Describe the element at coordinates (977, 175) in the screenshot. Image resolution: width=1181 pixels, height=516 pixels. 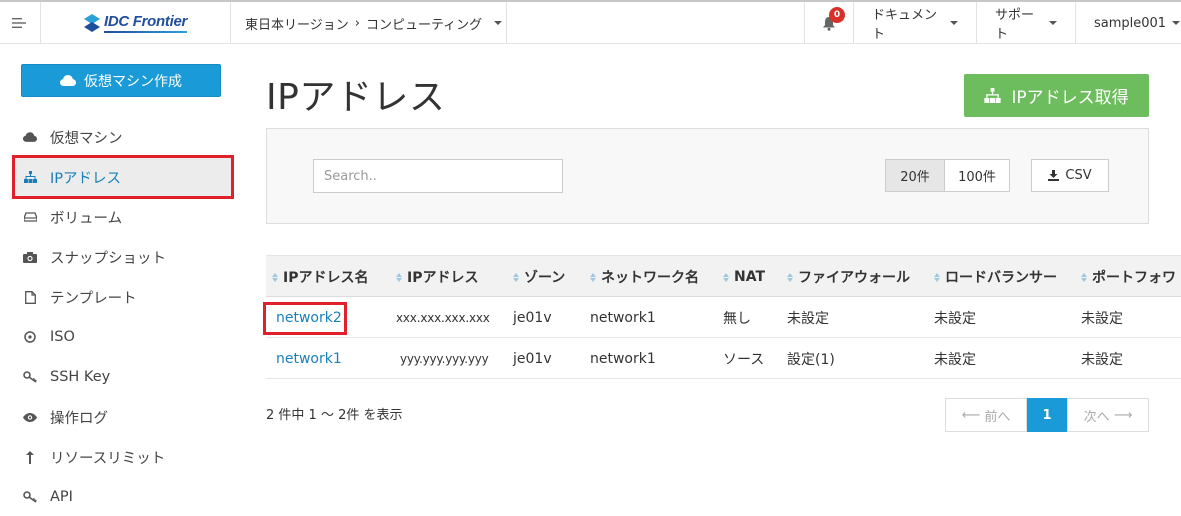
I see `page-size-100-button: 100件` at that location.